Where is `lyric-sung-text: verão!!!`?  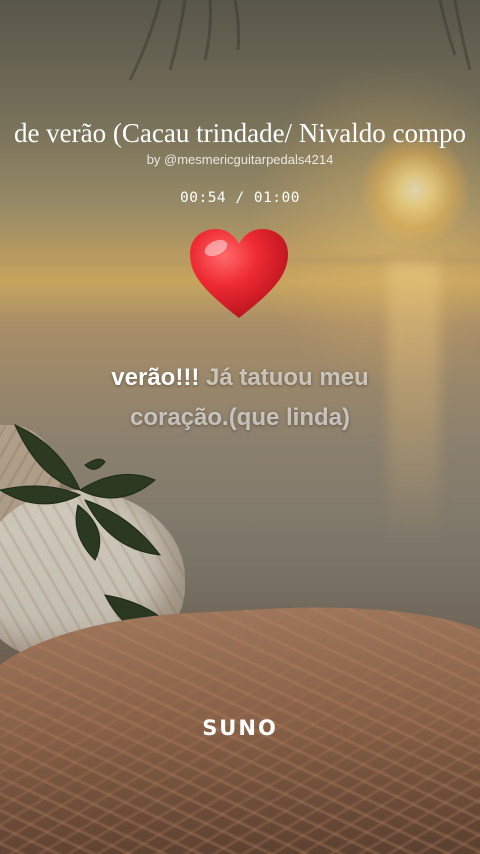
lyric-sung-text: verão!!! is located at coordinates (155, 377).